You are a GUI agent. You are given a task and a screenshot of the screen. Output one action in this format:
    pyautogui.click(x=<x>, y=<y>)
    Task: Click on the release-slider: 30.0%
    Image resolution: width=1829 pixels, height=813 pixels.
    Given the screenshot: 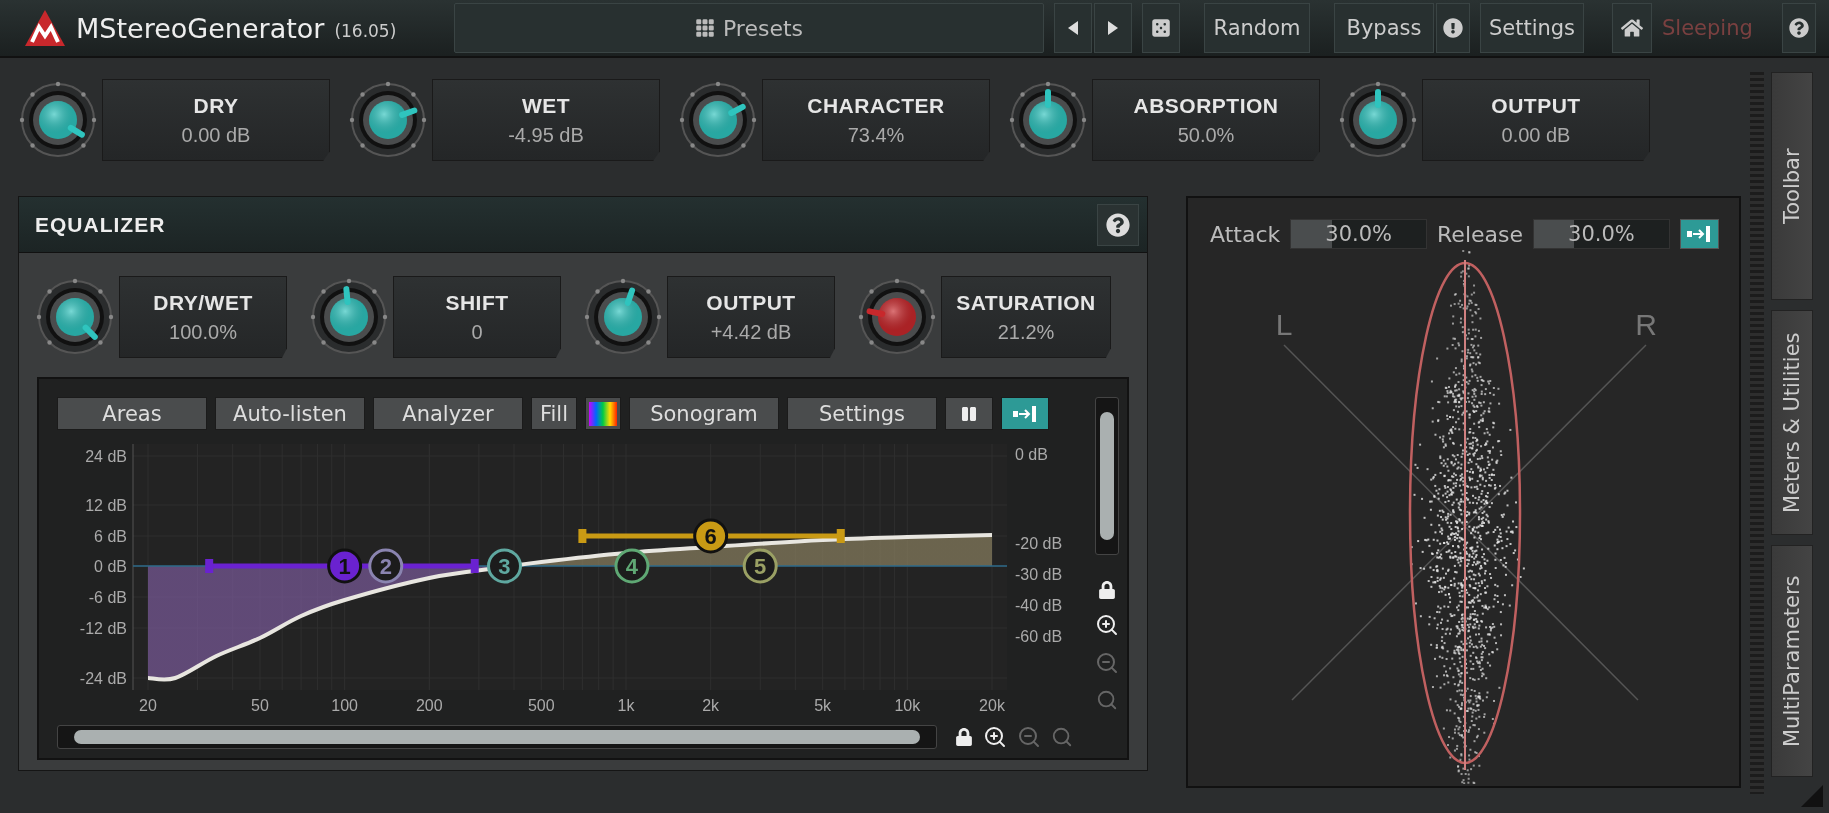 What is the action you would take?
    pyautogui.click(x=1601, y=234)
    